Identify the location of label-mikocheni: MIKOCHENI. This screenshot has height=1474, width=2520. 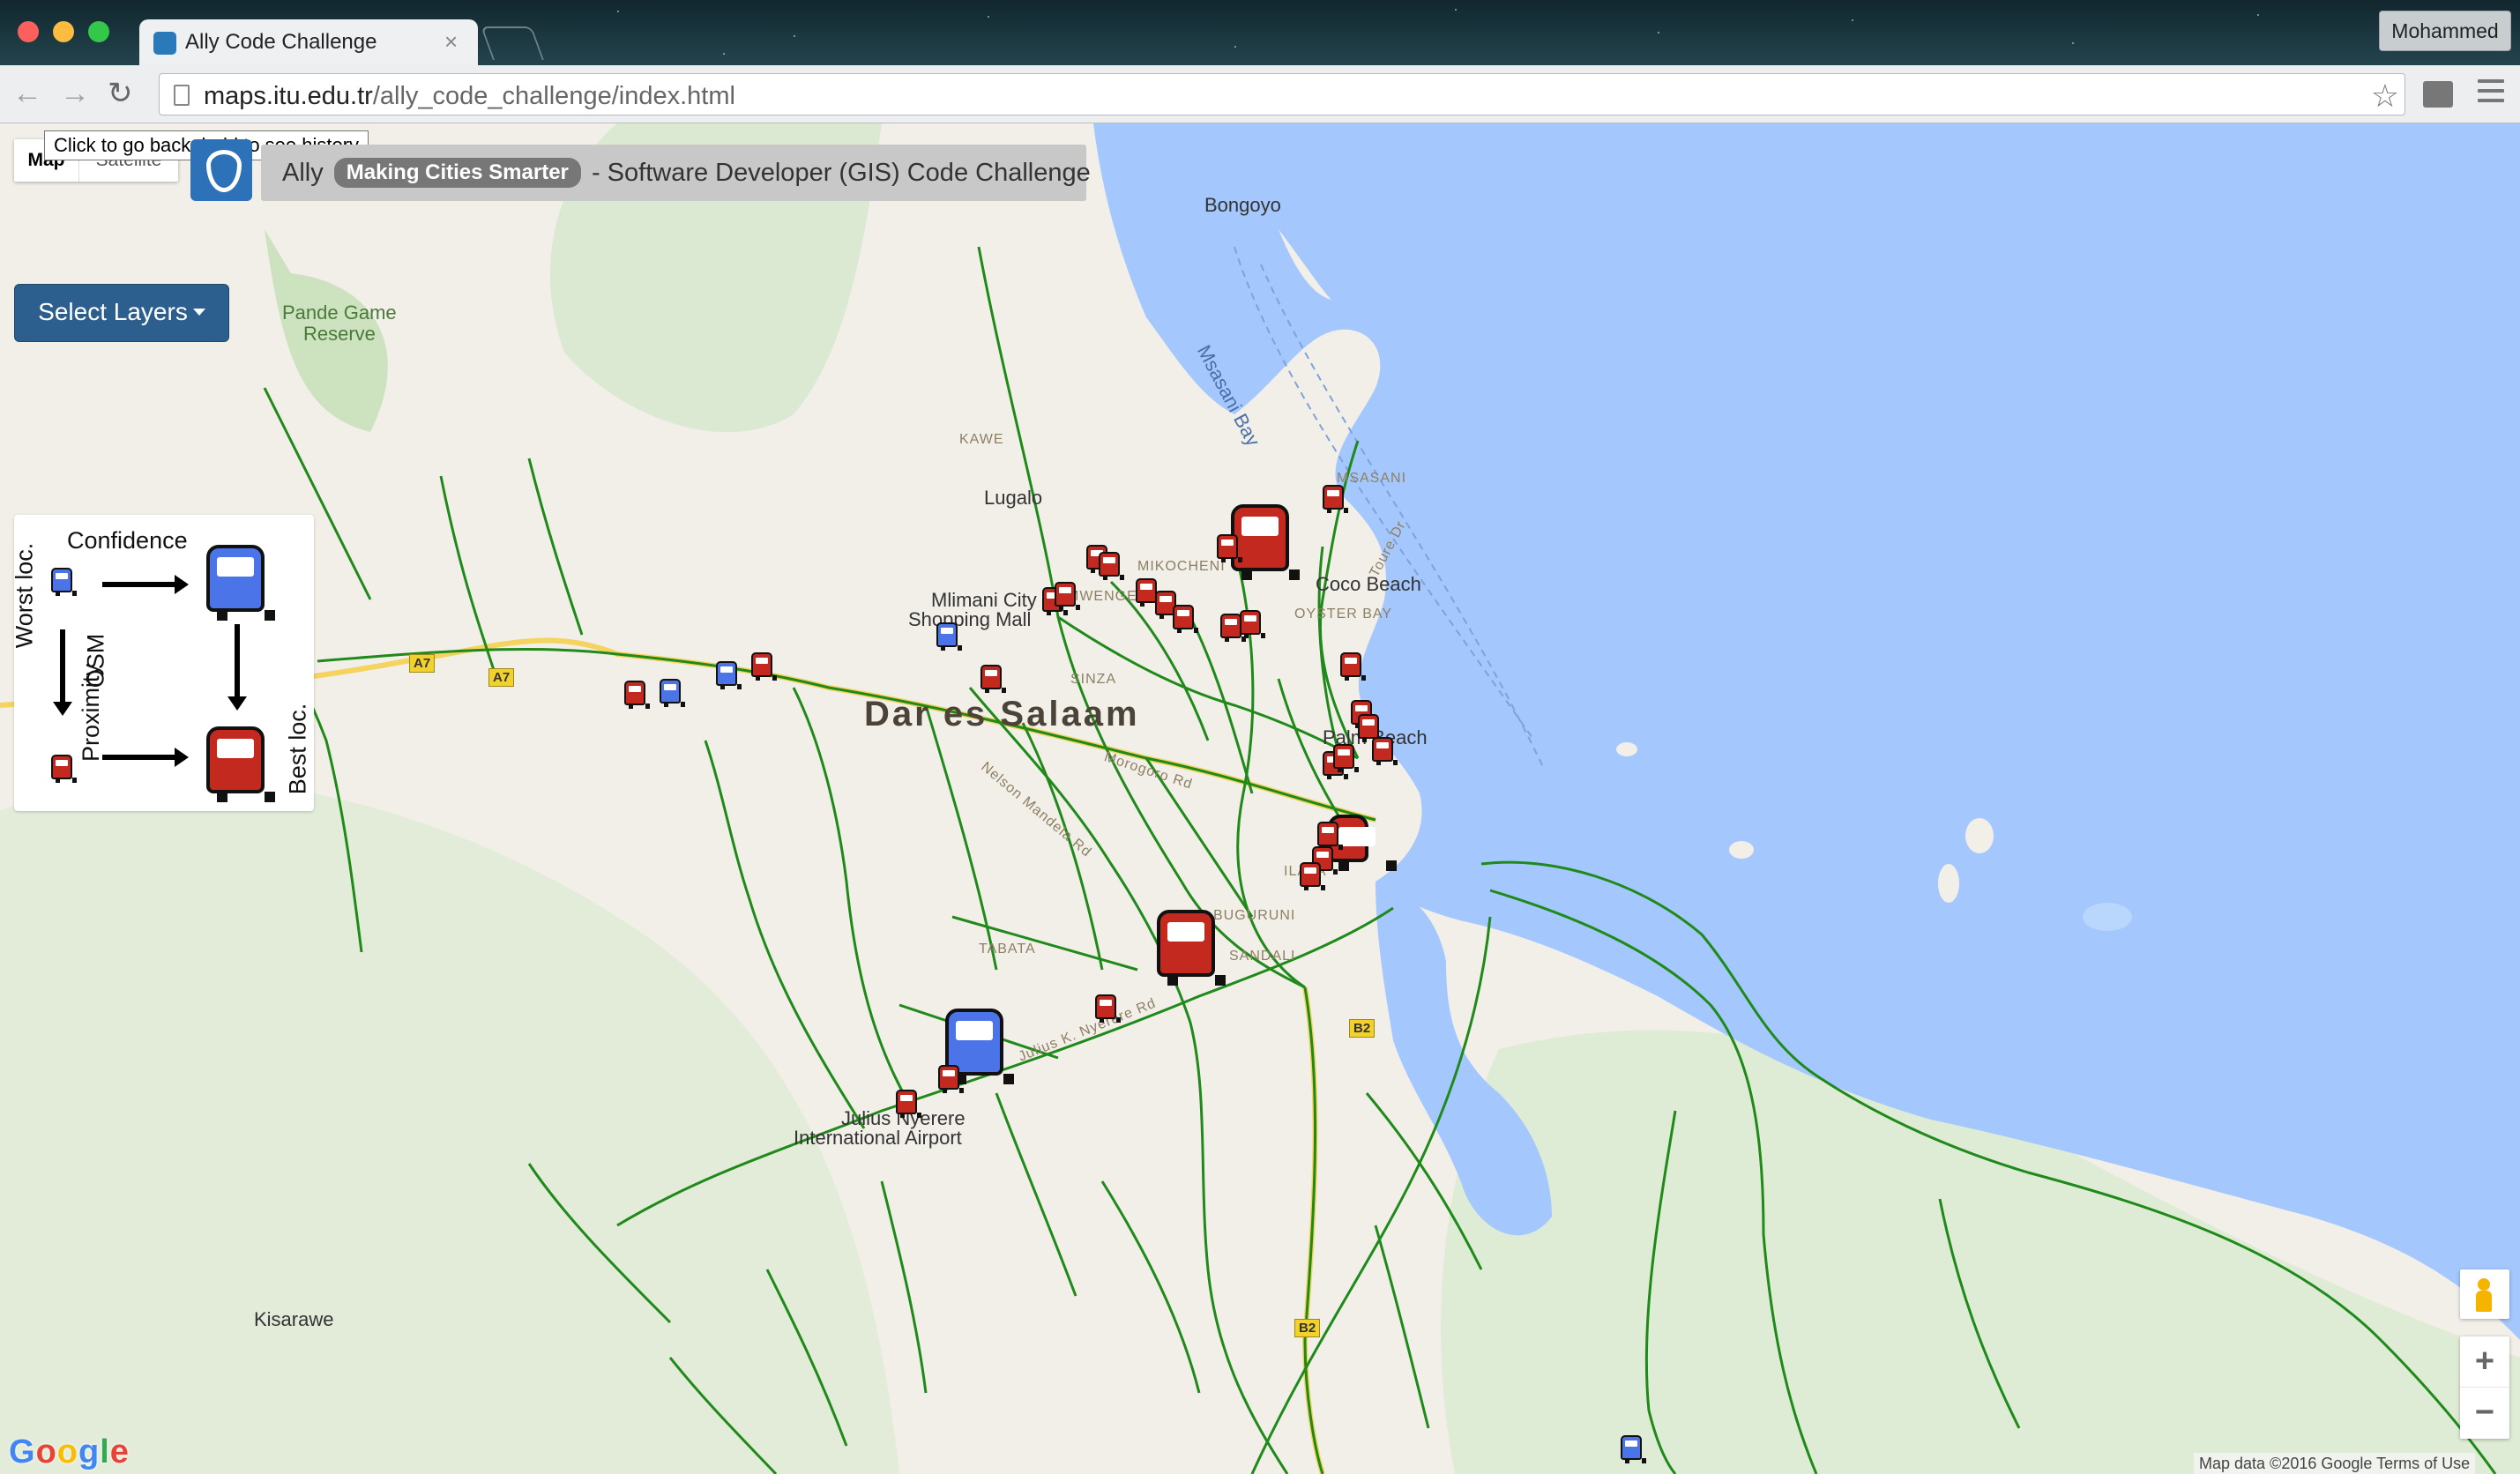
(1181, 566).